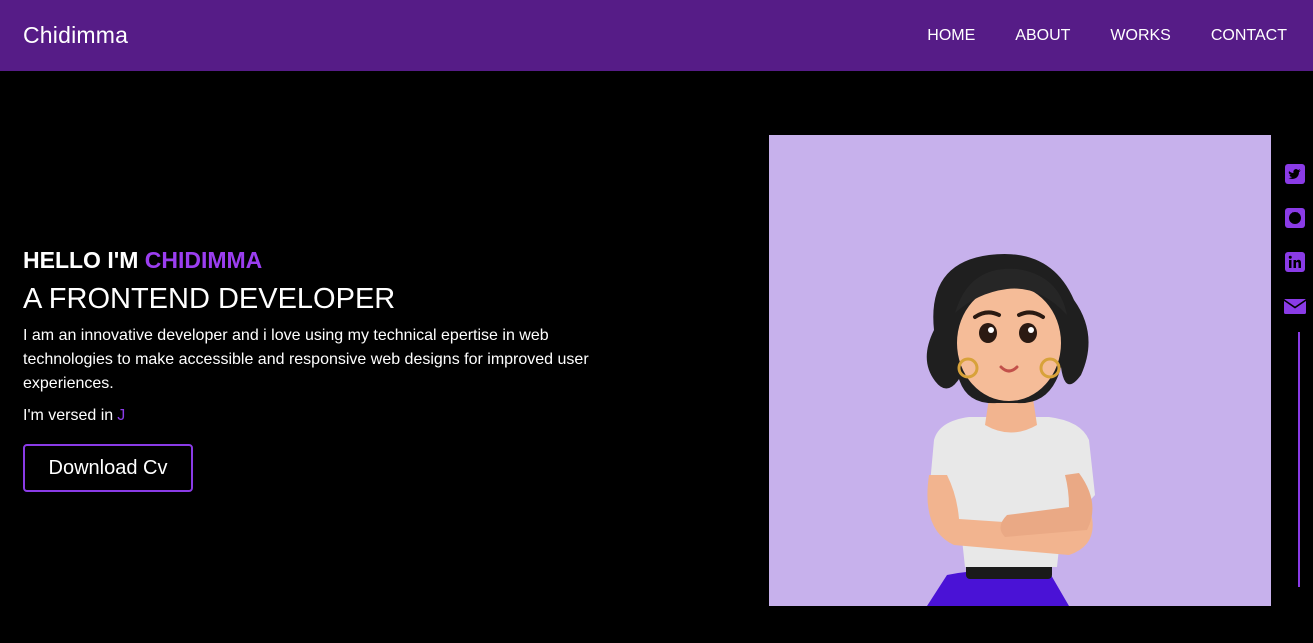 The width and height of the screenshot is (1313, 643). What do you see at coordinates (1010, 429) in the screenshot?
I see `avatar-illustration` at bounding box center [1010, 429].